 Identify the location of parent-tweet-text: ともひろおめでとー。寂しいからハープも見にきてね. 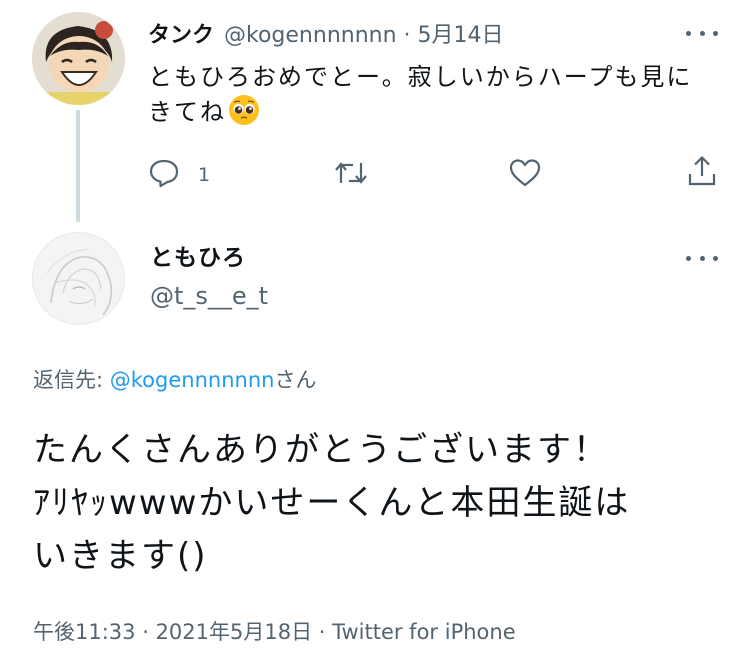
(433, 94).